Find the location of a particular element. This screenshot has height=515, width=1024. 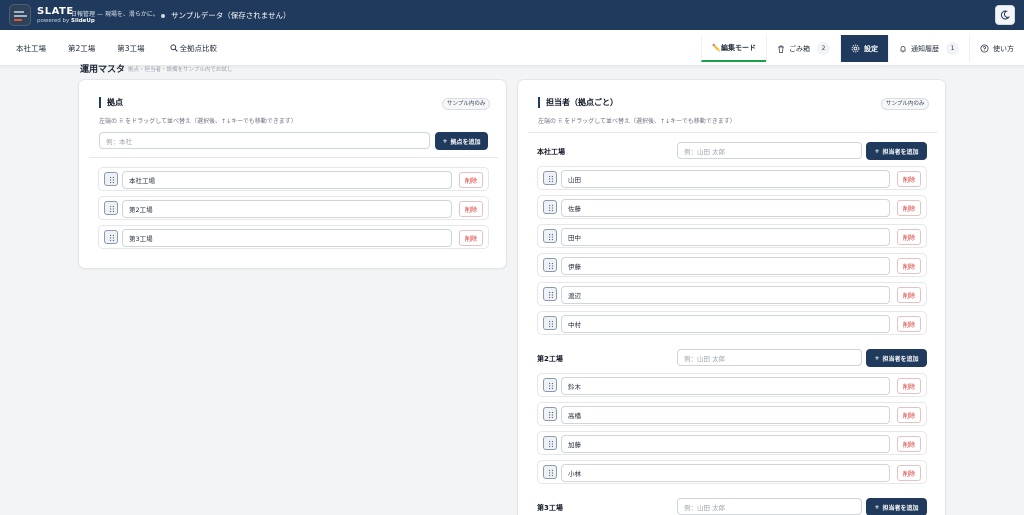

staff-row: 佐藤 削除 is located at coordinates (732, 207).